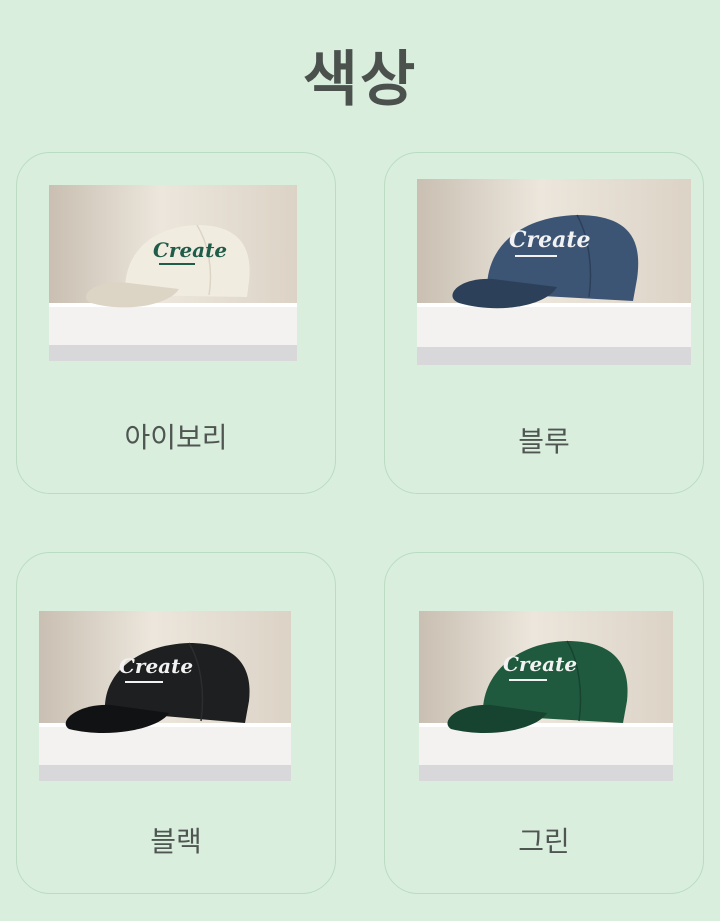 This screenshot has width=720, height=921. I want to click on option-label: 블루, so click(544, 441).